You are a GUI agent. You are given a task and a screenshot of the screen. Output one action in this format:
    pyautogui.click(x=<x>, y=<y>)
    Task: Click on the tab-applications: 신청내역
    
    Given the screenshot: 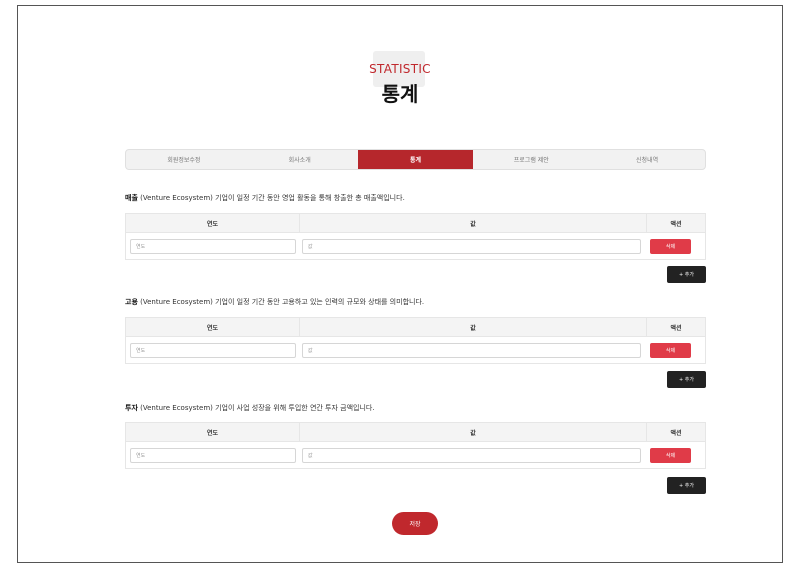 What is the action you would take?
    pyautogui.click(x=647, y=159)
    